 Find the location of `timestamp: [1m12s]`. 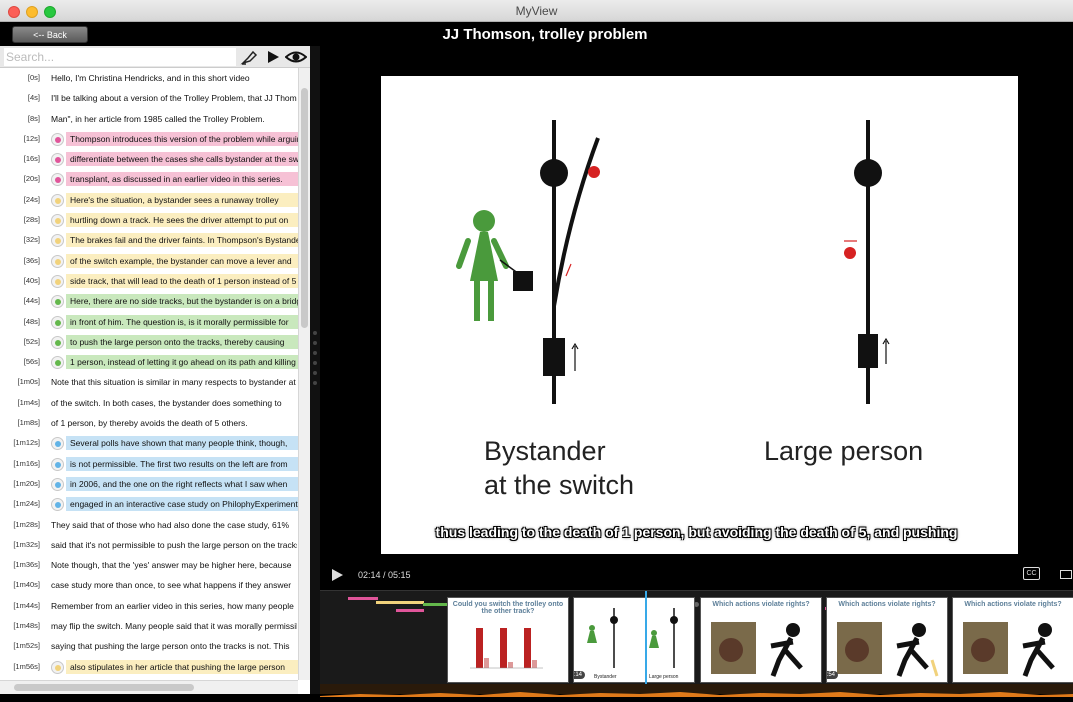

timestamp: [1m12s] is located at coordinates (26, 442).